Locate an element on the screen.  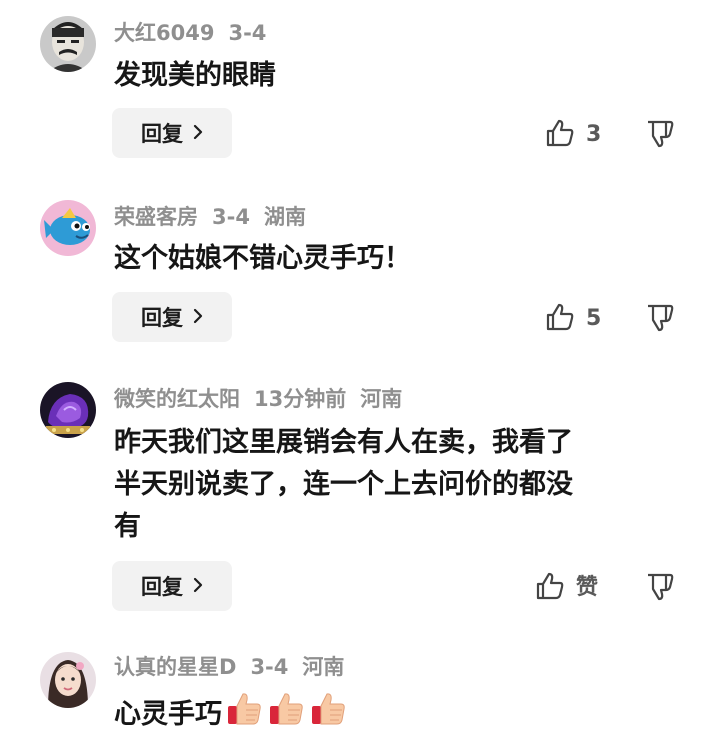
like-count: 3 is located at coordinates (594, 134).